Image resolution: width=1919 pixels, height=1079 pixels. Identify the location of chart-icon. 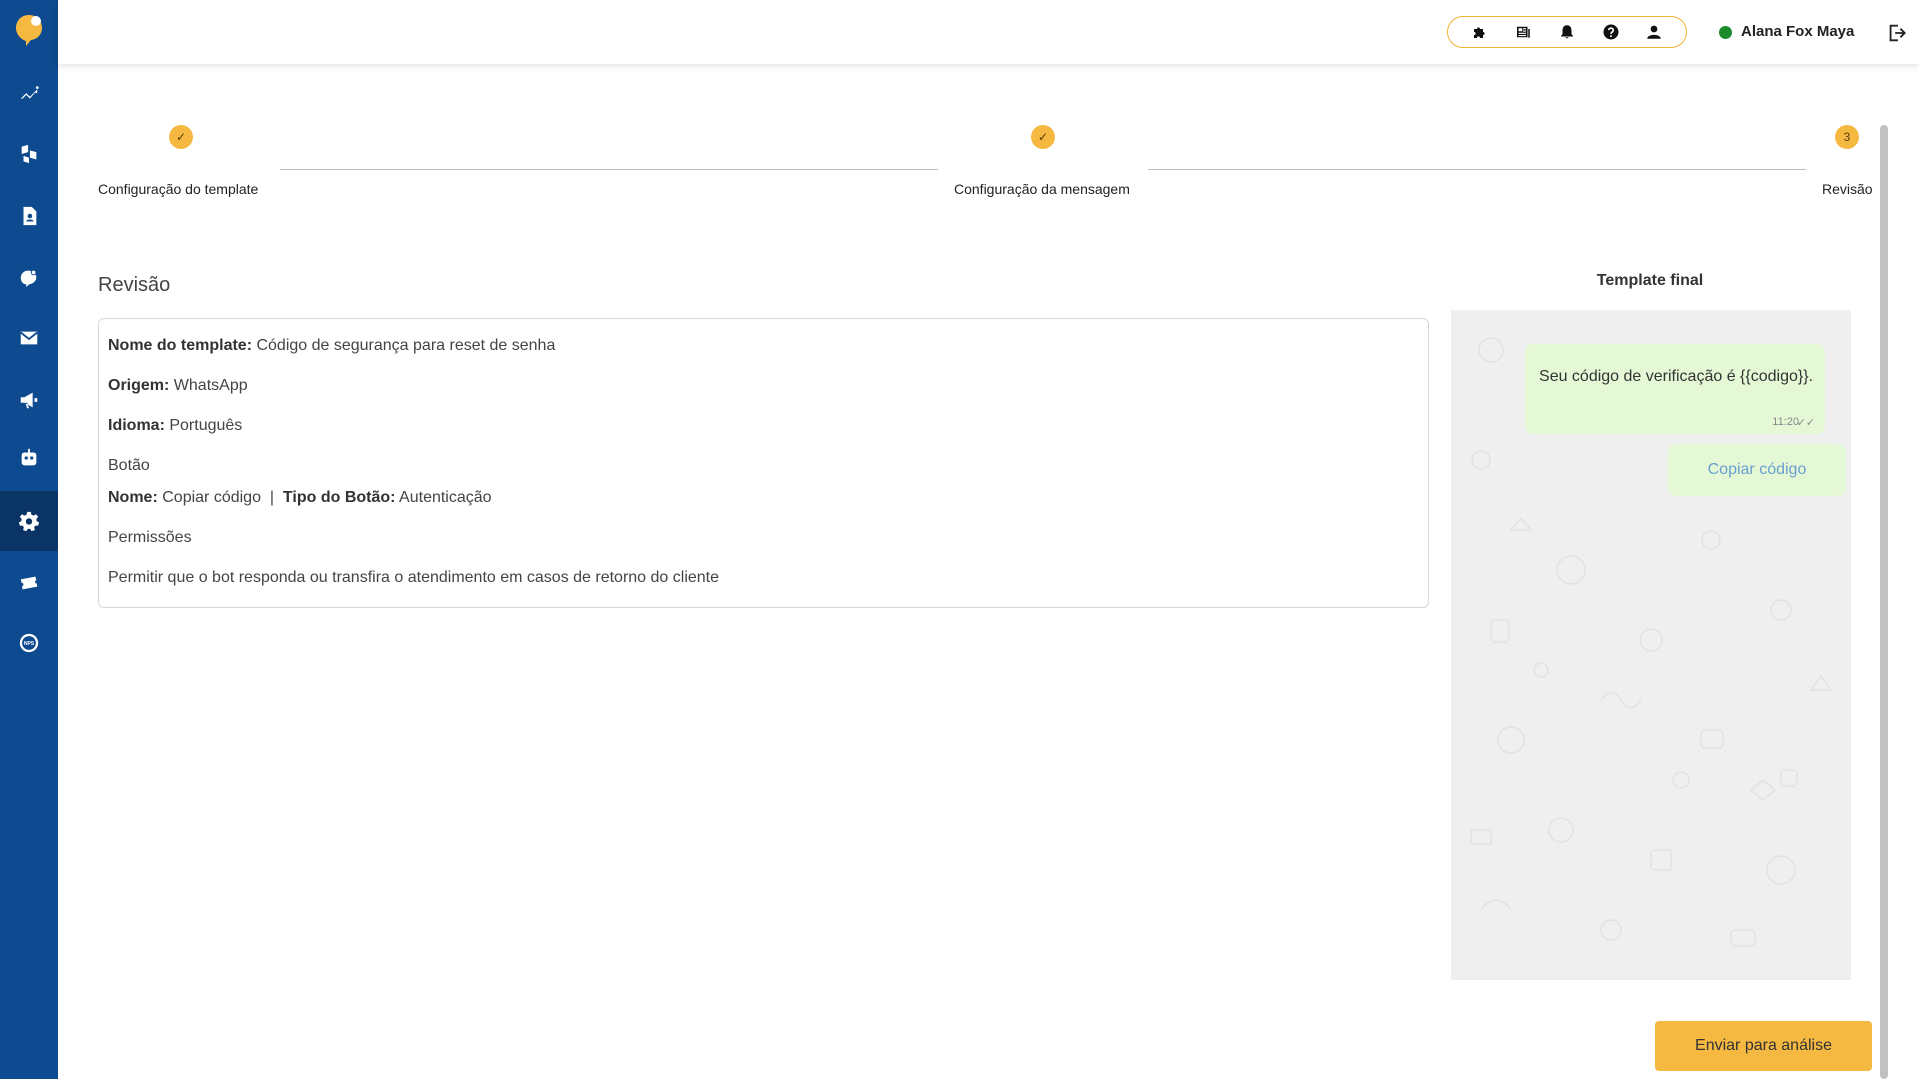
(29, 92).